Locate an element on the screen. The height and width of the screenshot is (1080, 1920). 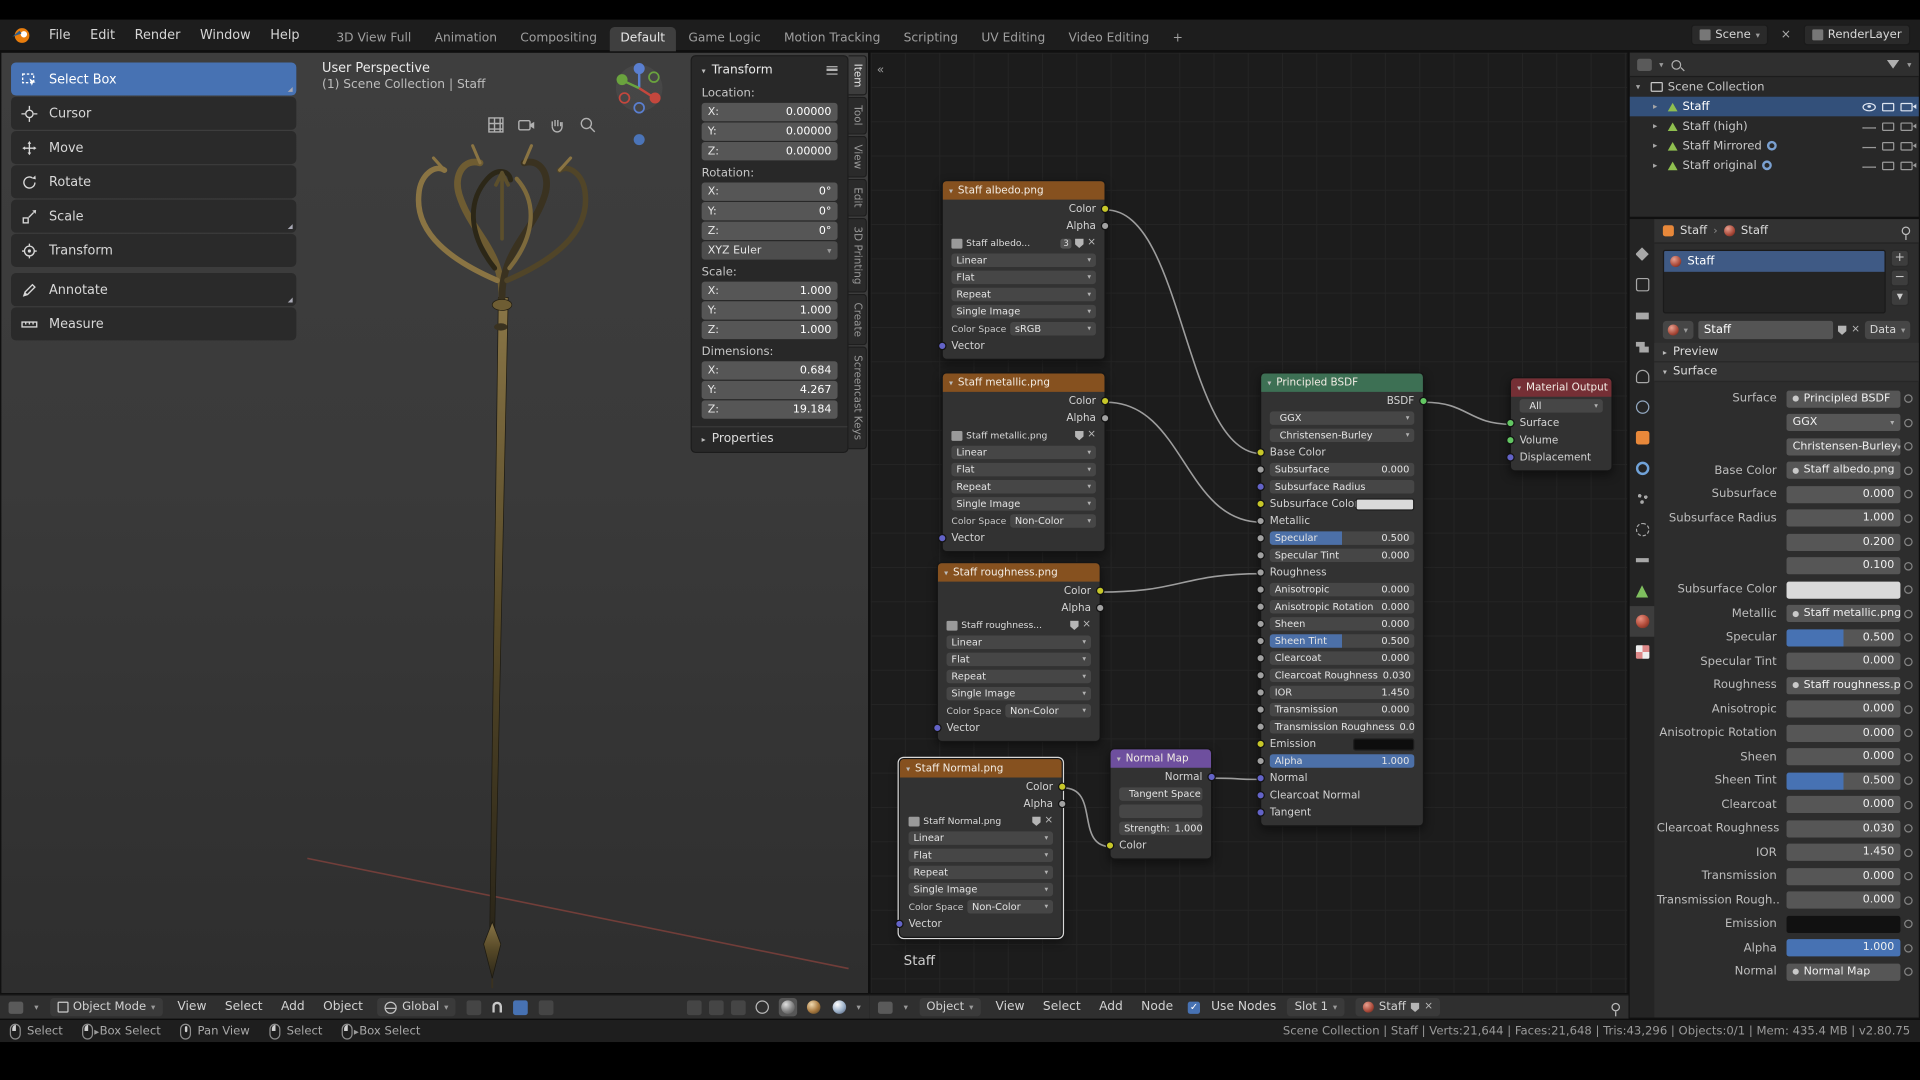
add-menu: Add is located at coordinates (1110, 1007).